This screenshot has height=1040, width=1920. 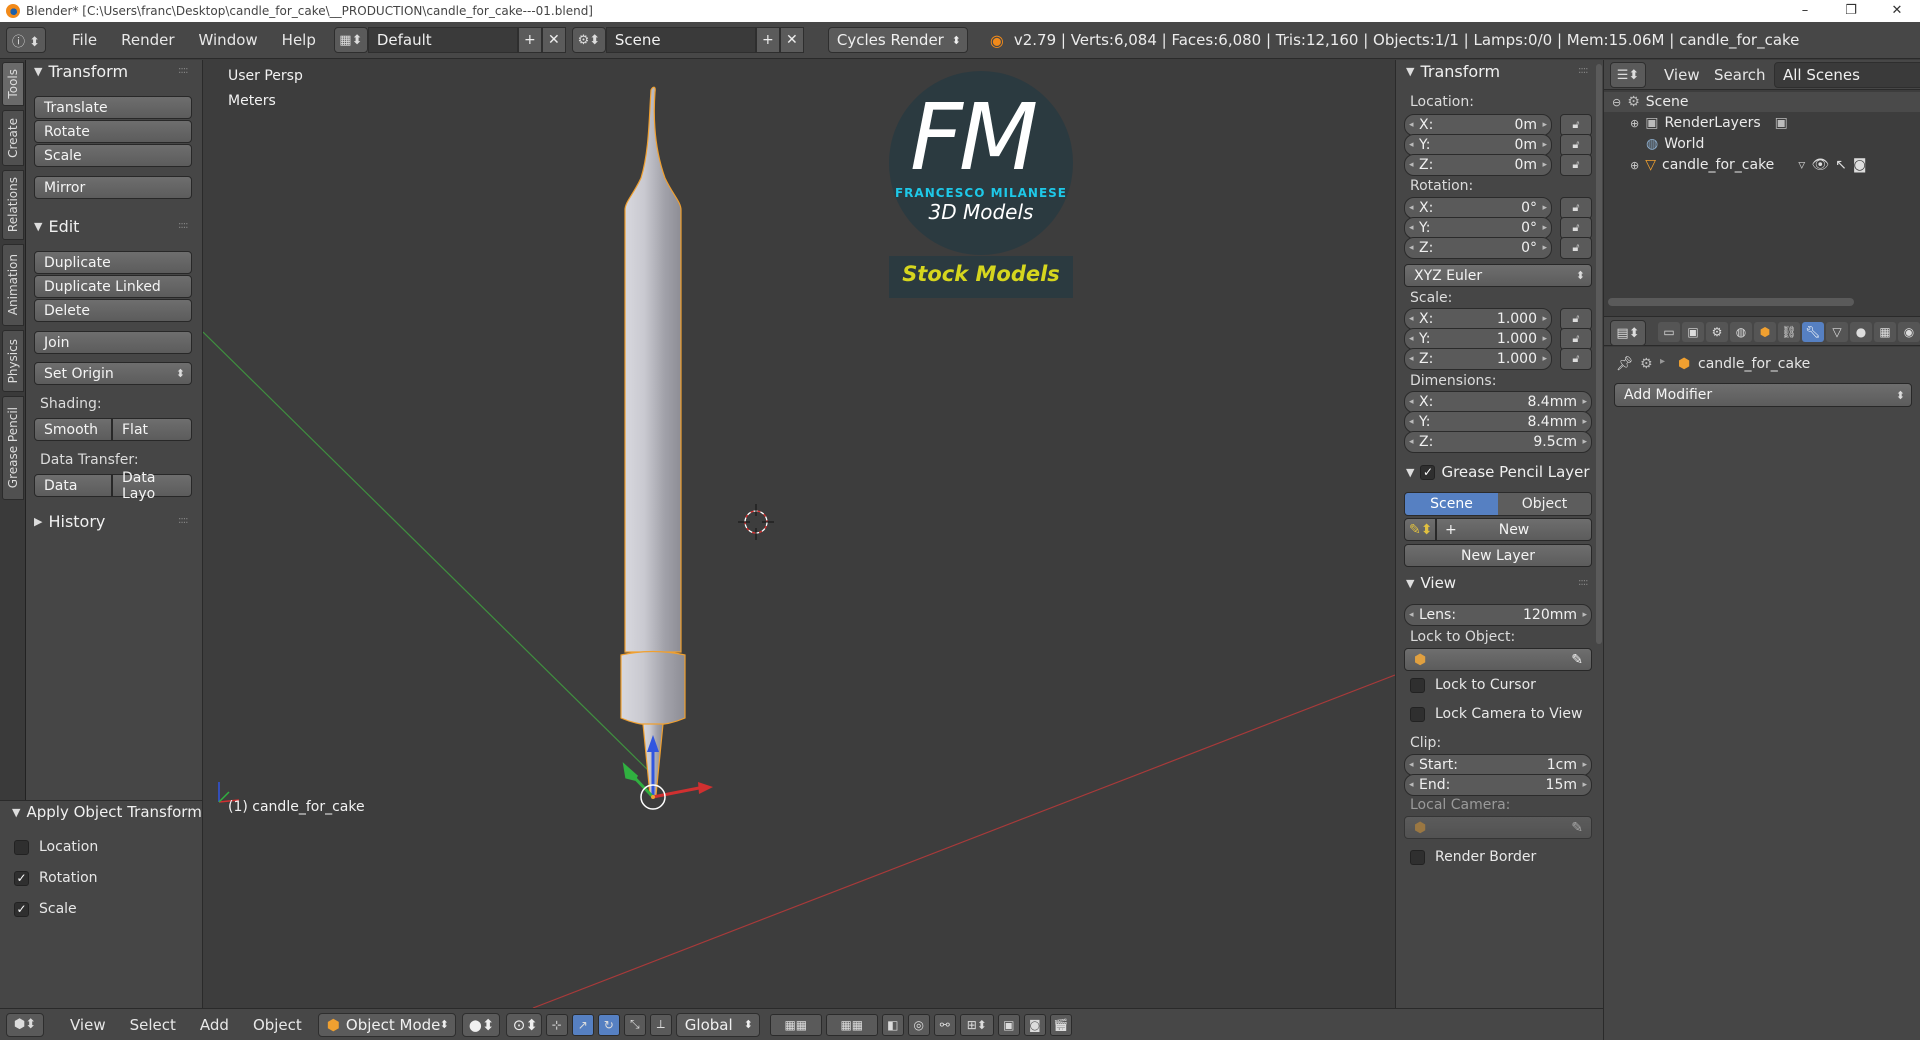 I want to click on tab-physics: Physics, so click(x=13, y=361).